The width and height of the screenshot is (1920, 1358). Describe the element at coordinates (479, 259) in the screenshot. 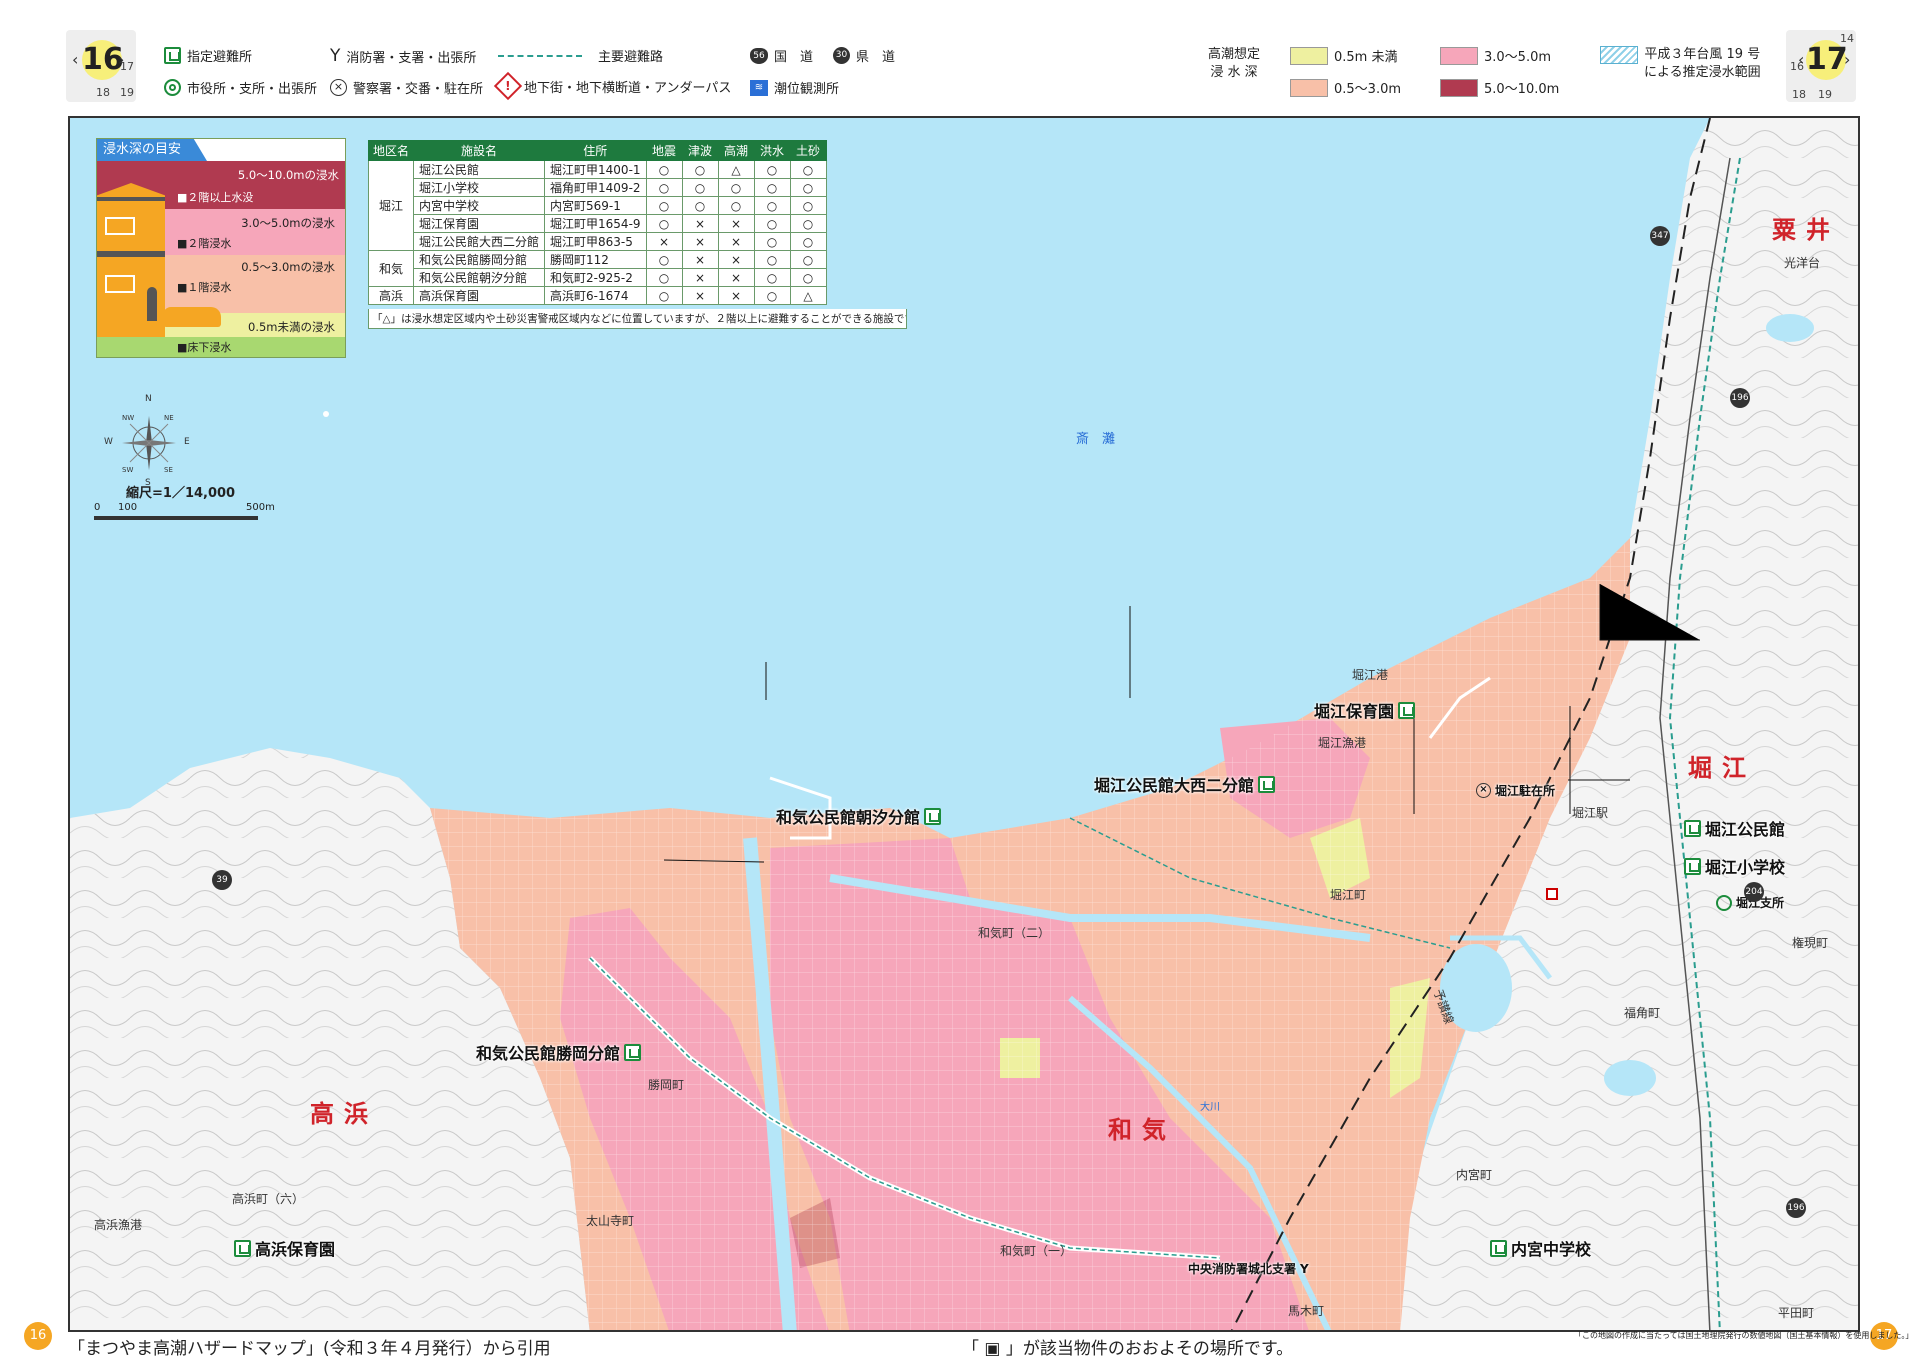

I see `table-cell: 和気公民館勝岡分館` at that location.